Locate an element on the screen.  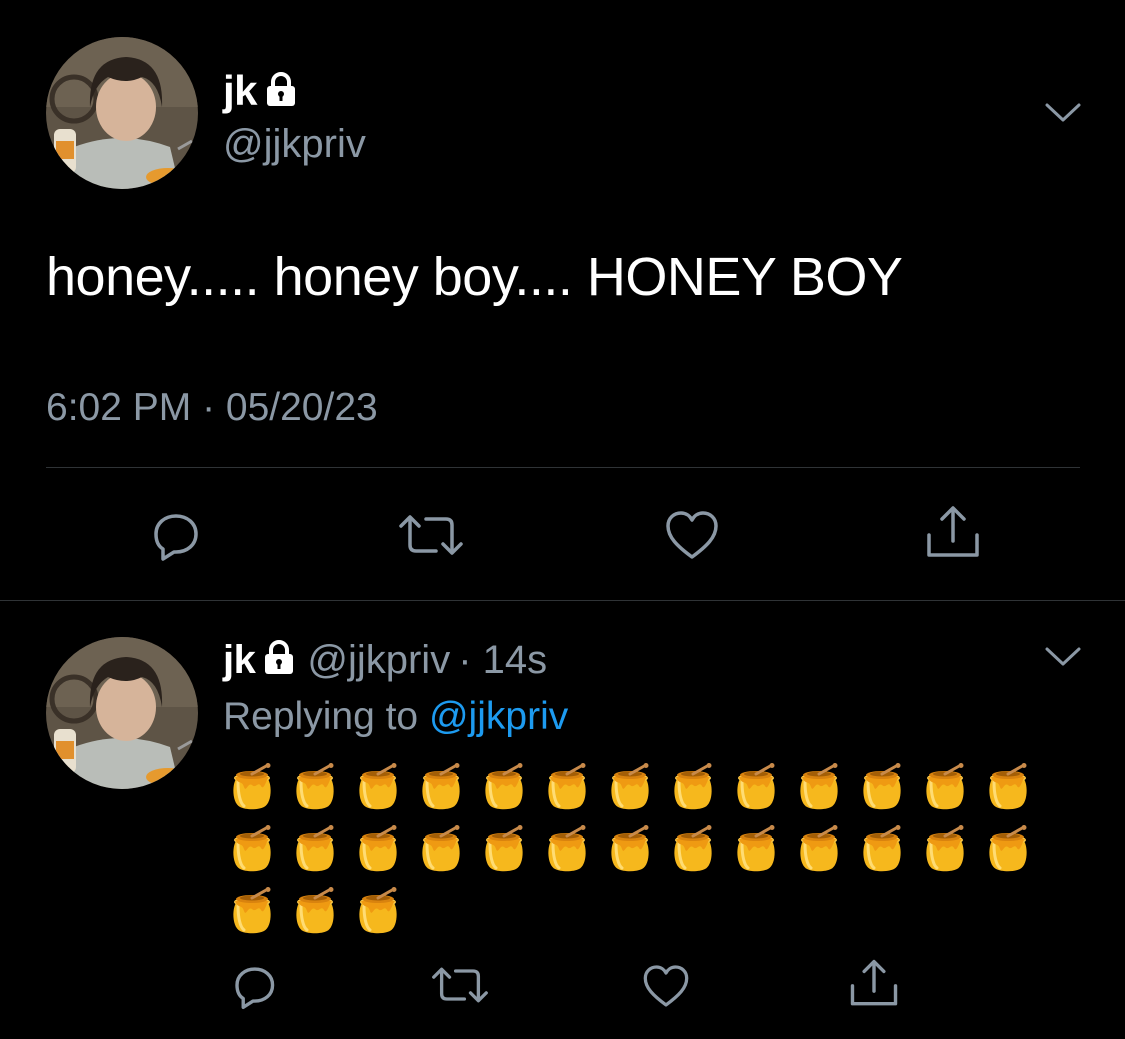
reply-header: jk @jjkpriv · 14s is located at coordinates (385, 660).